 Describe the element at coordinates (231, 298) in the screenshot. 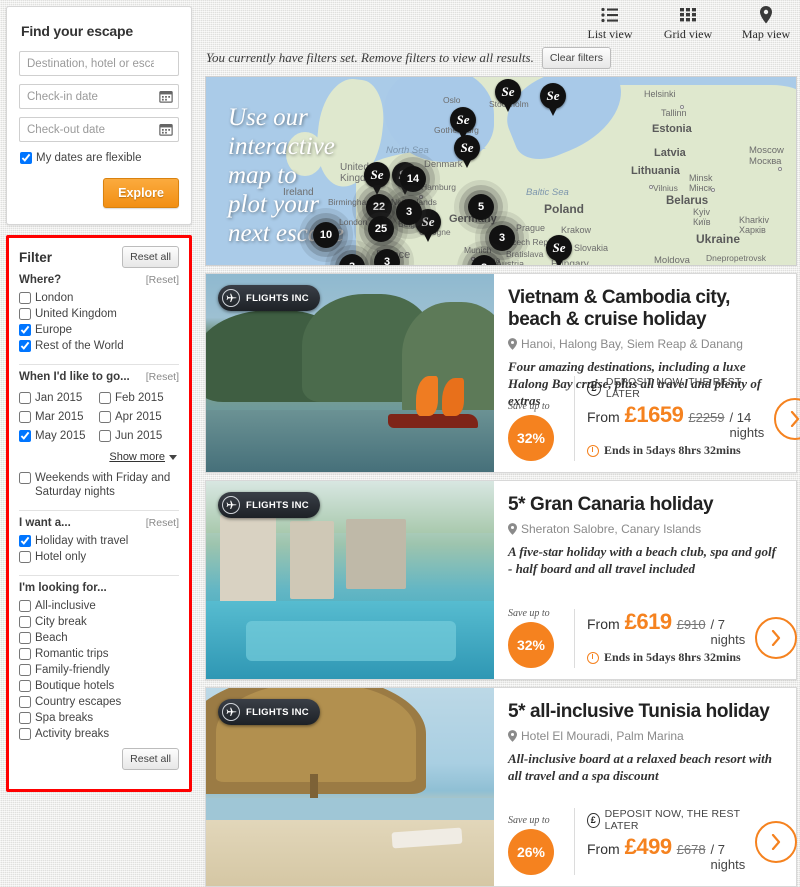

I see `plane-icon` at that location.